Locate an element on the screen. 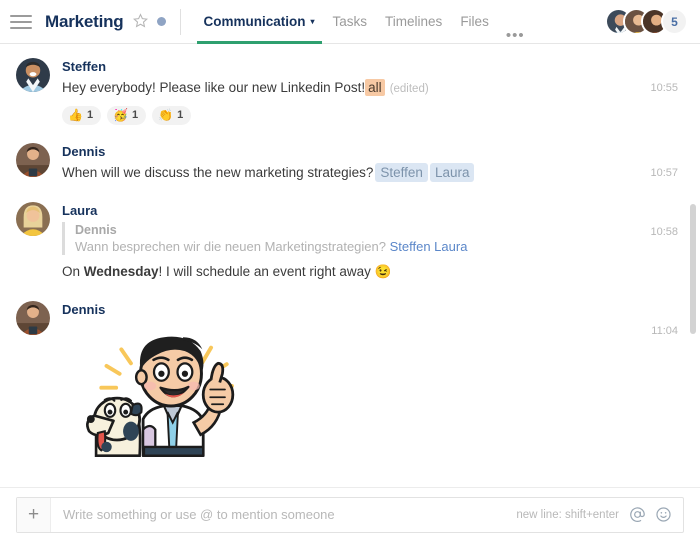 The height and width of the screenshot is (541, 700). reaction-bar: 👍 1 🥳 1 👏 1 is located at coordinates (370, 115).